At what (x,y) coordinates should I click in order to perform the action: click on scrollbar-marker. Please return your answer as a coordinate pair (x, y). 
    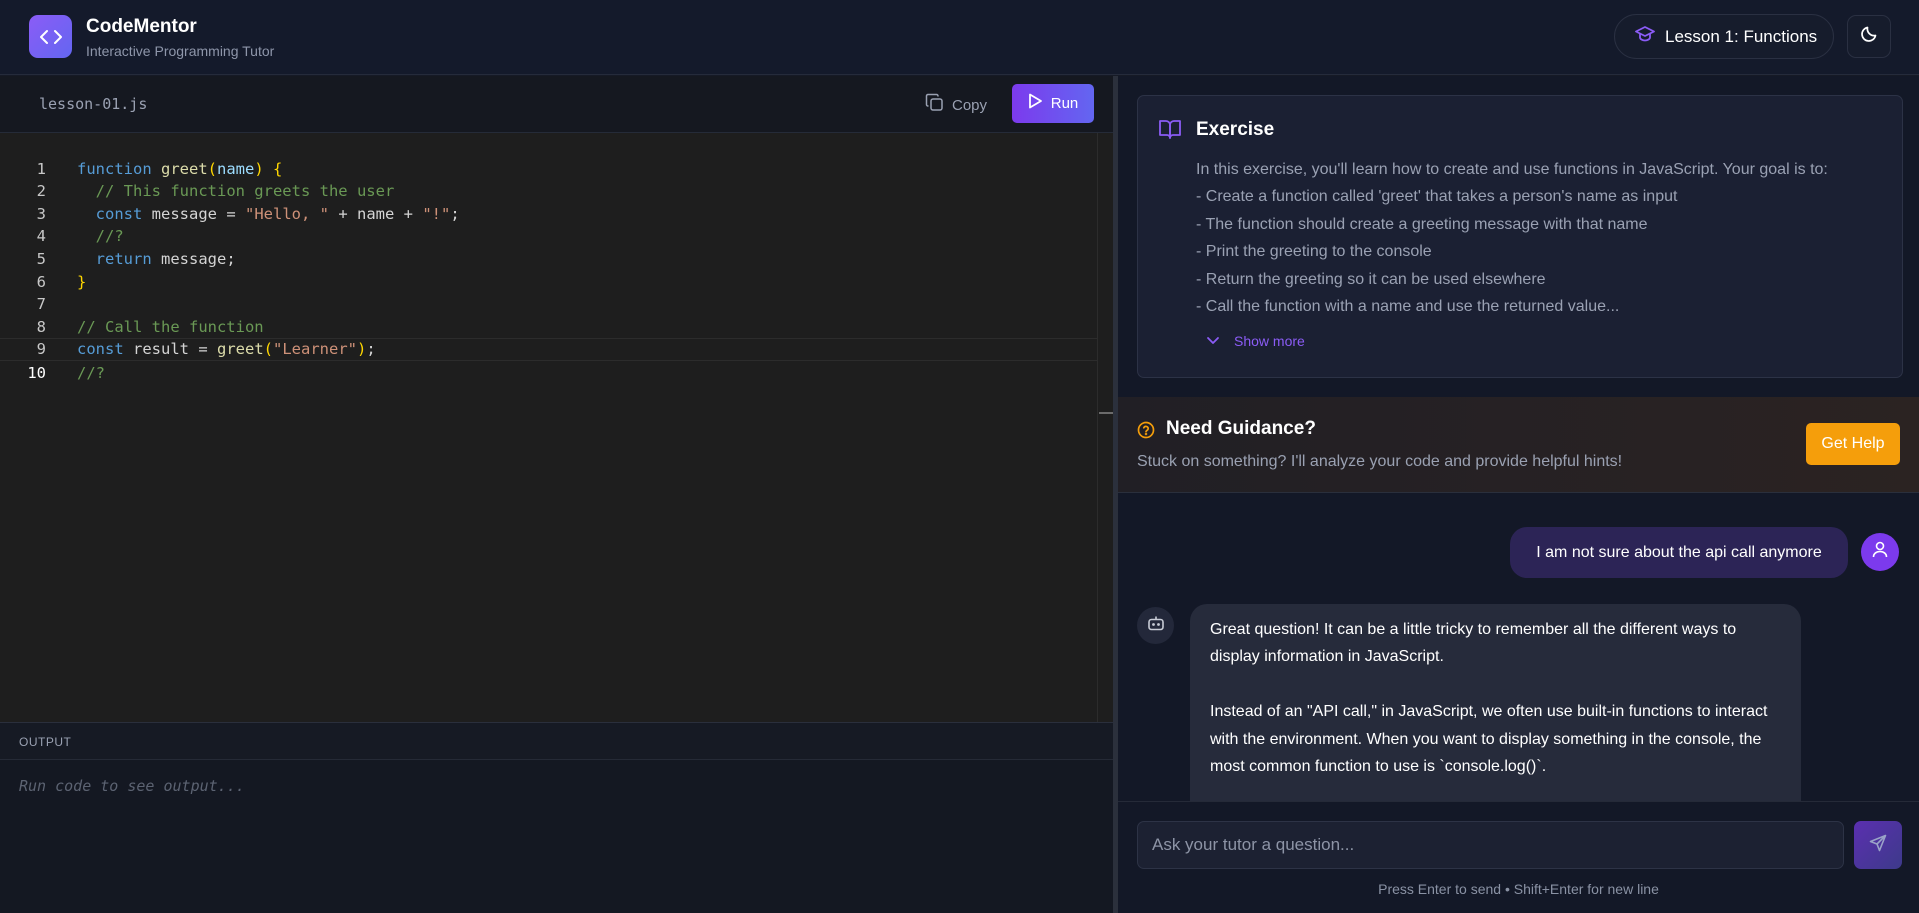
    Looking at the image, I should click on (1106, 413).